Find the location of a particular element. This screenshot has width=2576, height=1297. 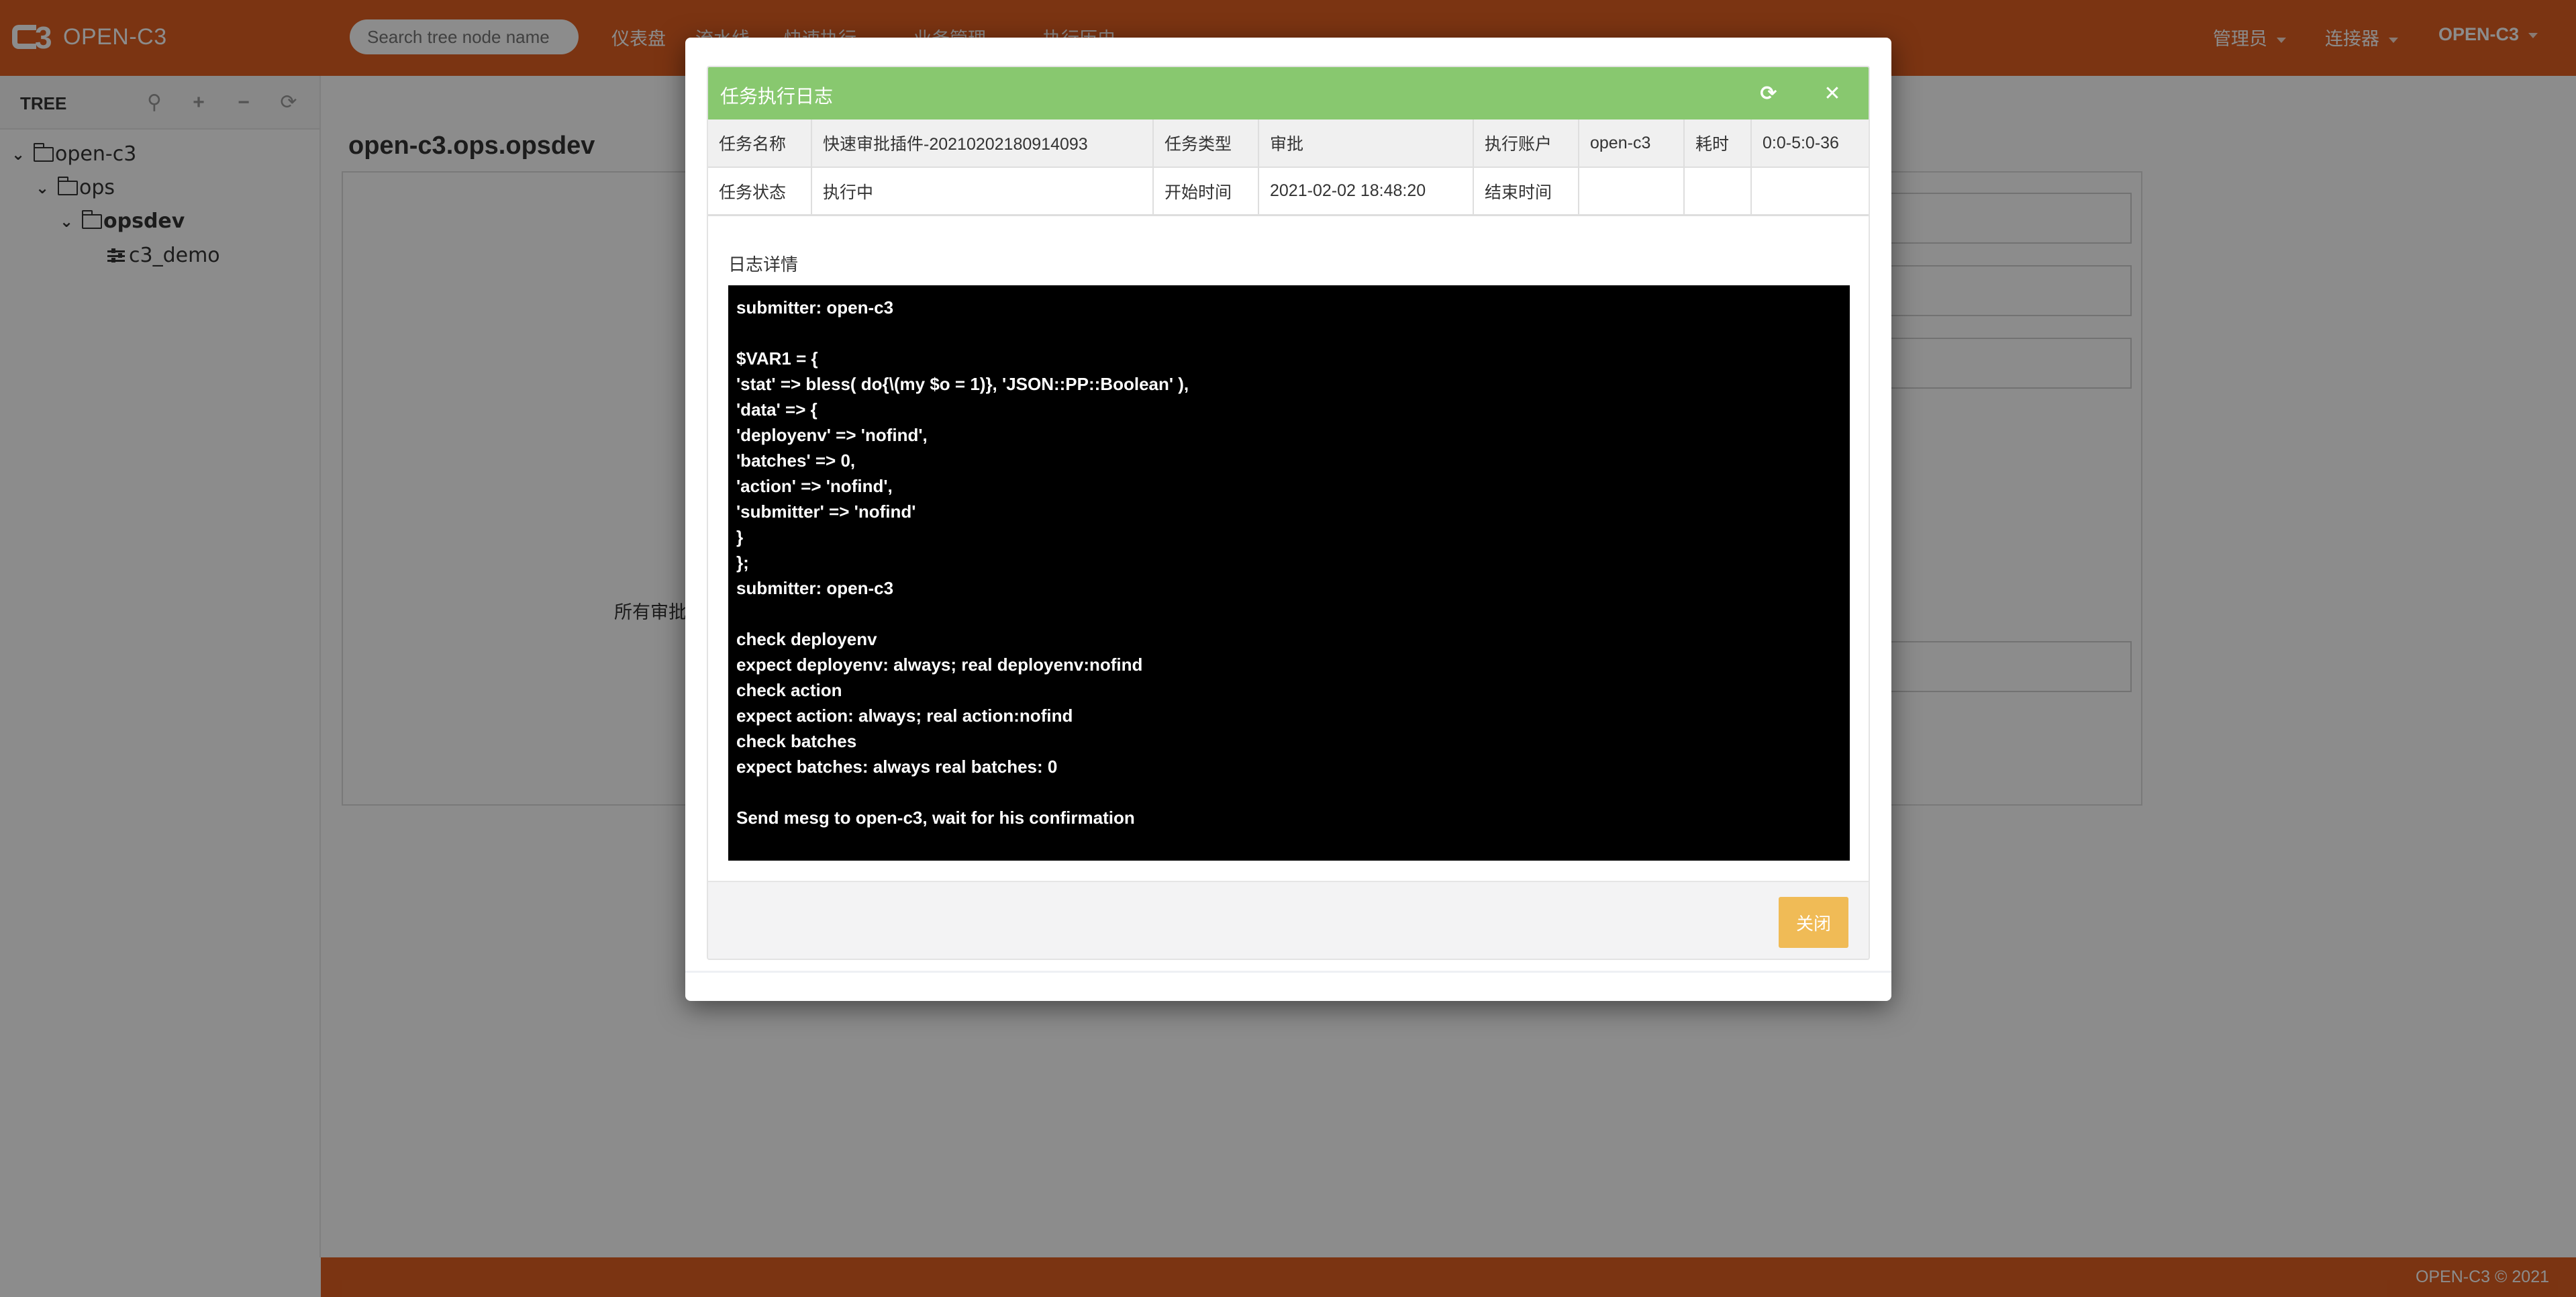

task-status-label: 任务状态 is located at coordinates (760, 190).